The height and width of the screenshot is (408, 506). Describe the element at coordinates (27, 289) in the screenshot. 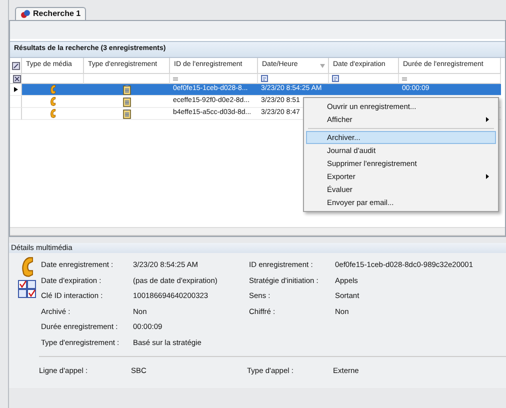

I see `checklist-icon` at that location.